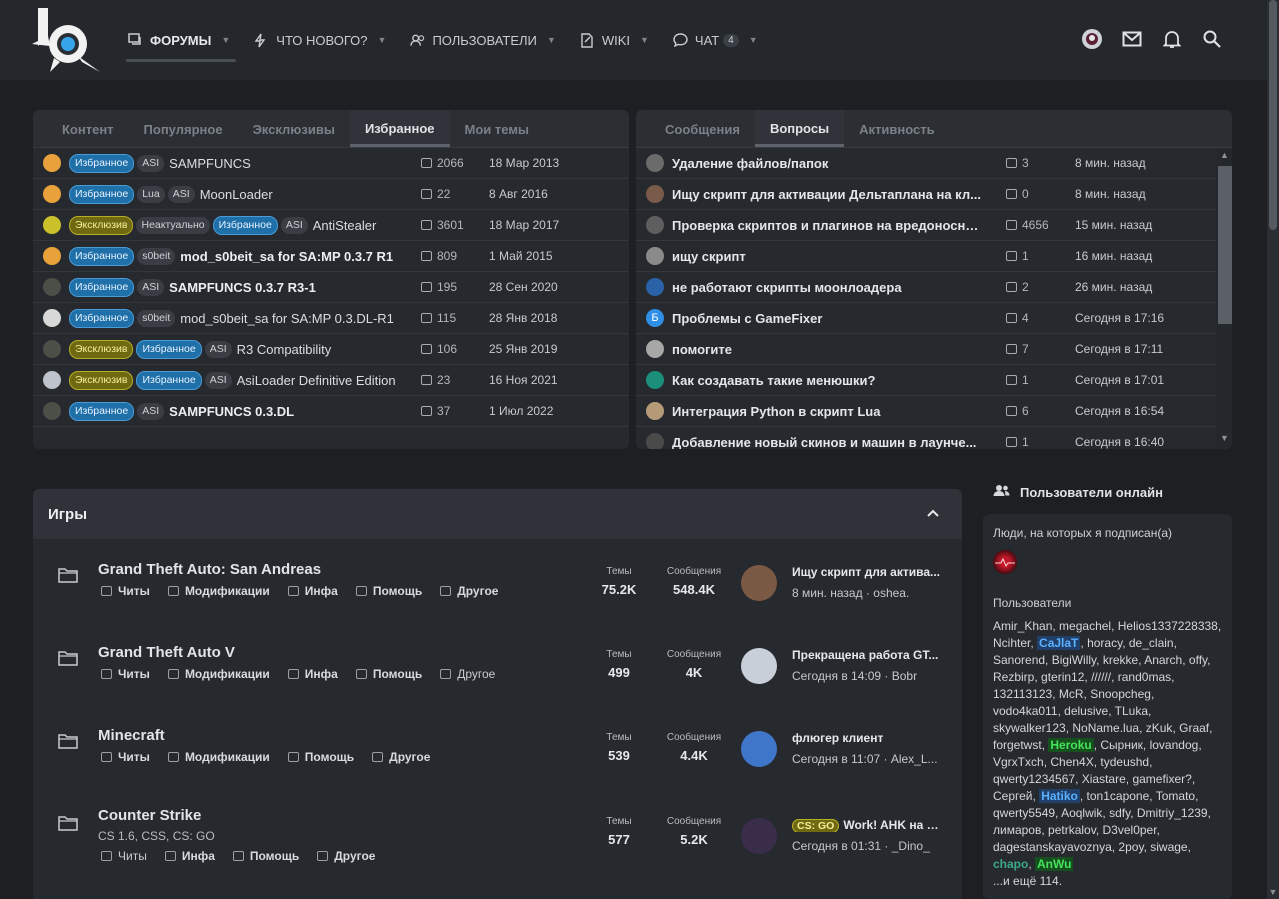 The height and width of the screenshot is (899, 1279). What do you see at coordinates (867, 738) in the screenshot?
I see `last-post-title: флюгер клиент` at bounding box center [867, 738].